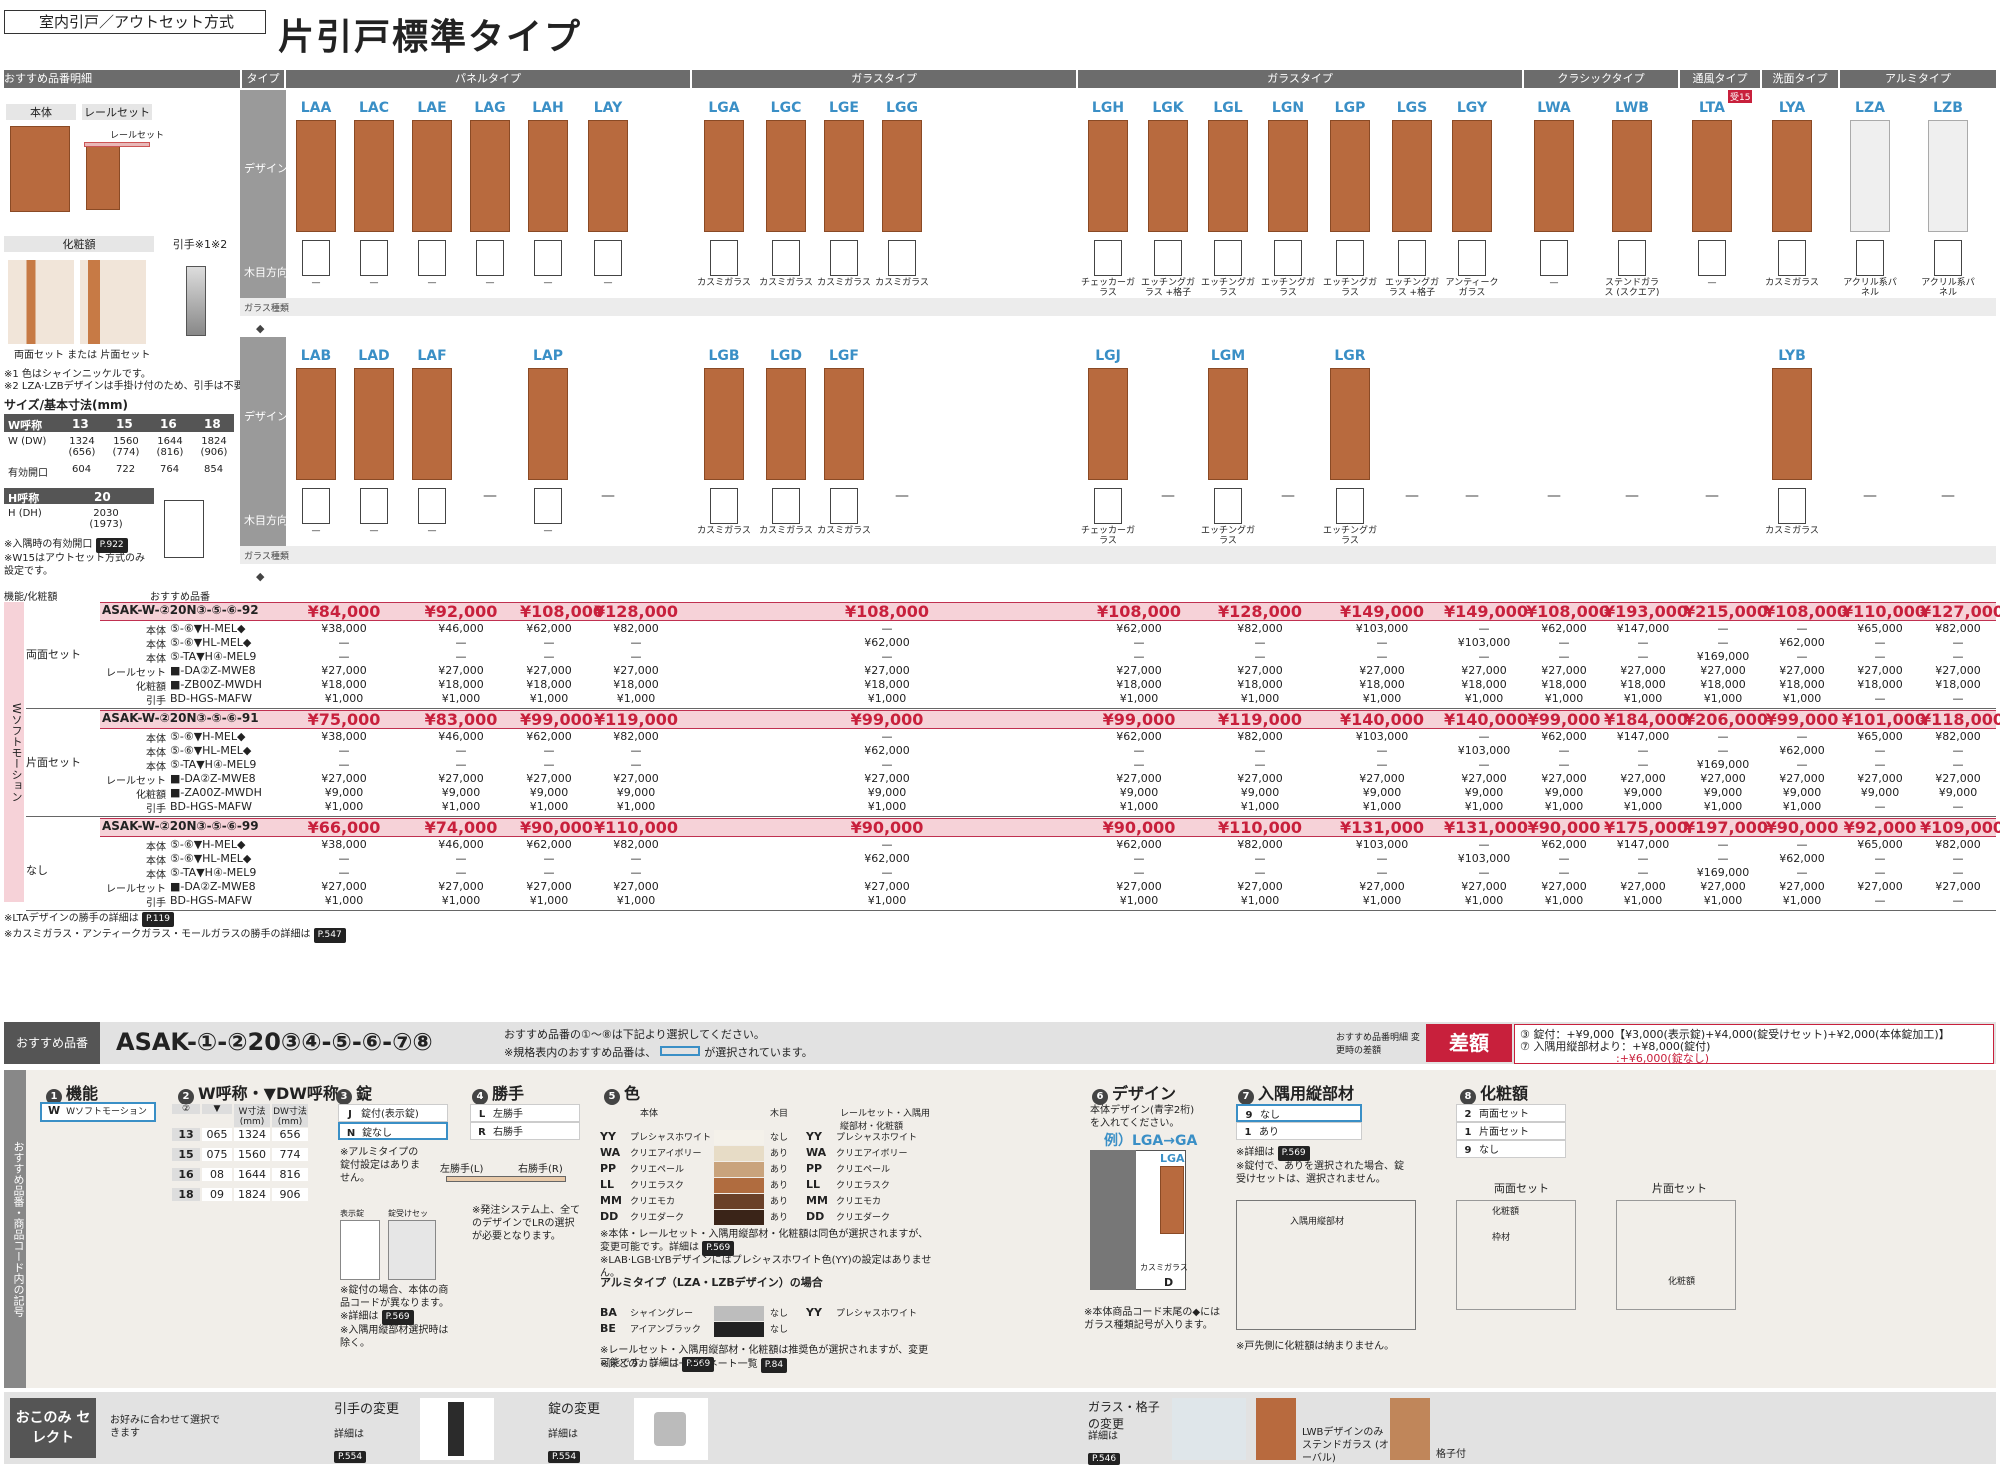  I want to click on fav-handle-img, so click(457, 1429).